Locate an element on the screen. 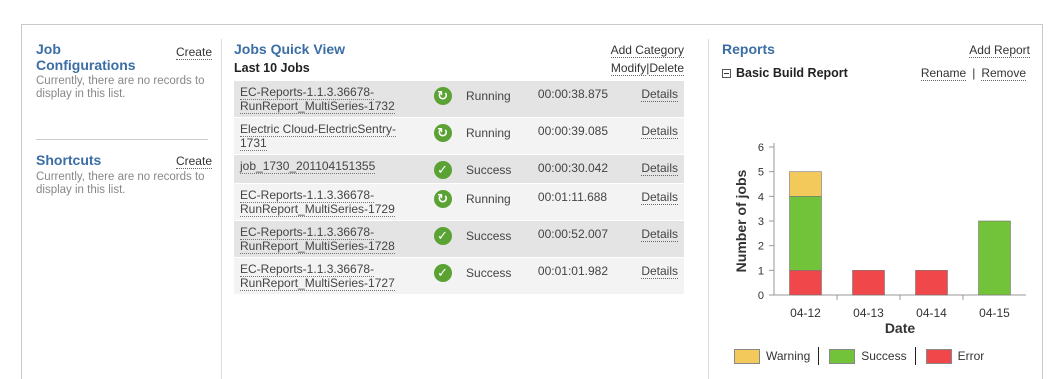 Image resolution: width=1050 pixels, height=379 pixels. legend-label-error: Error is located at coordinates (971, 356).